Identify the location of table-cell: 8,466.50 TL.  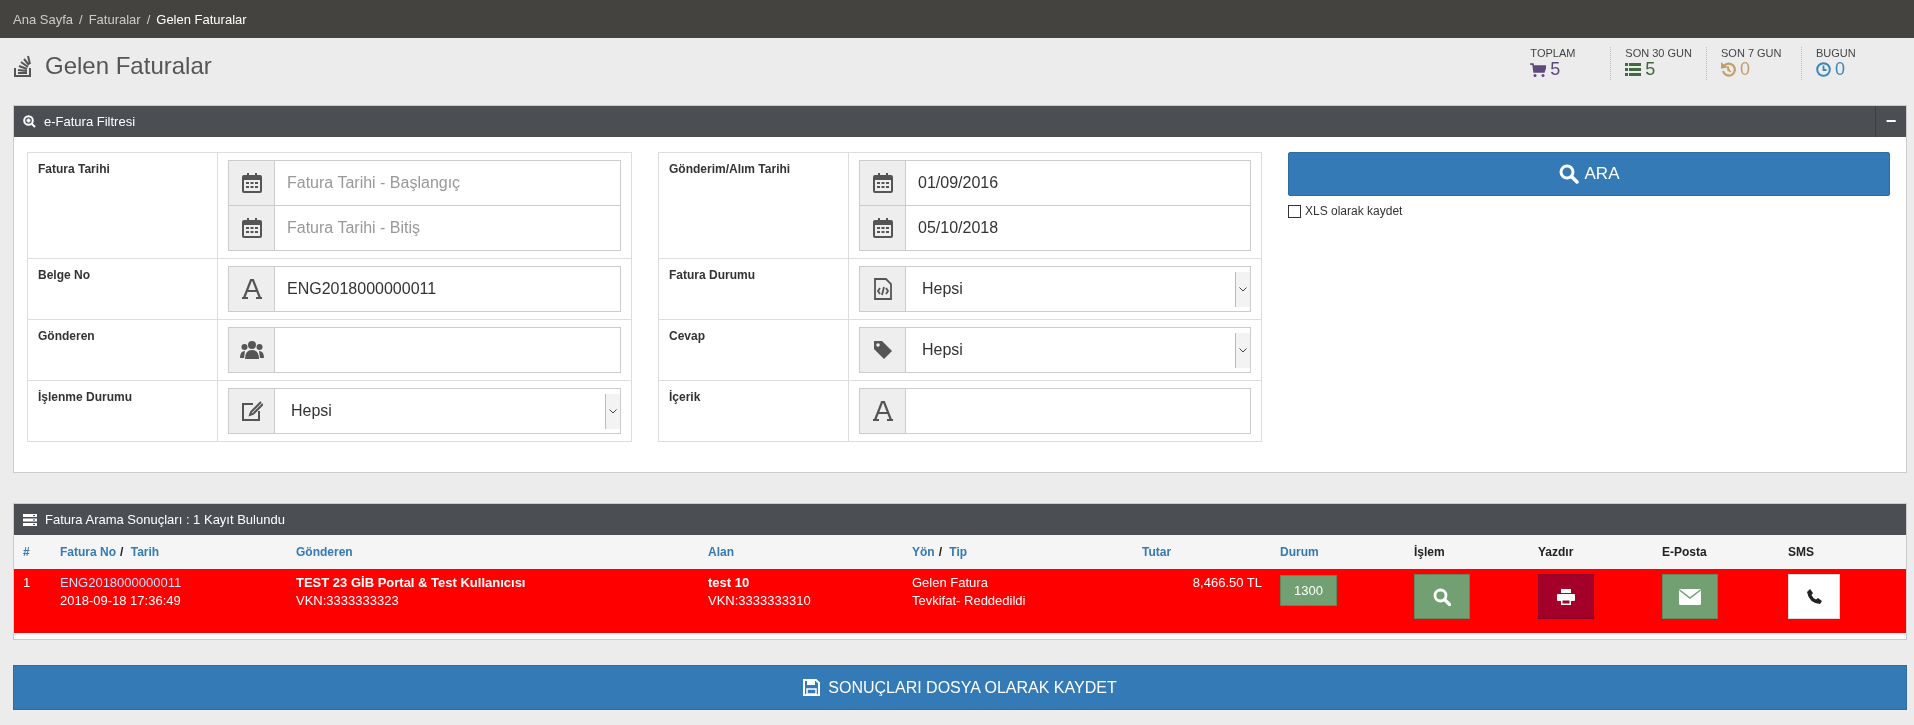
(1227, 582).